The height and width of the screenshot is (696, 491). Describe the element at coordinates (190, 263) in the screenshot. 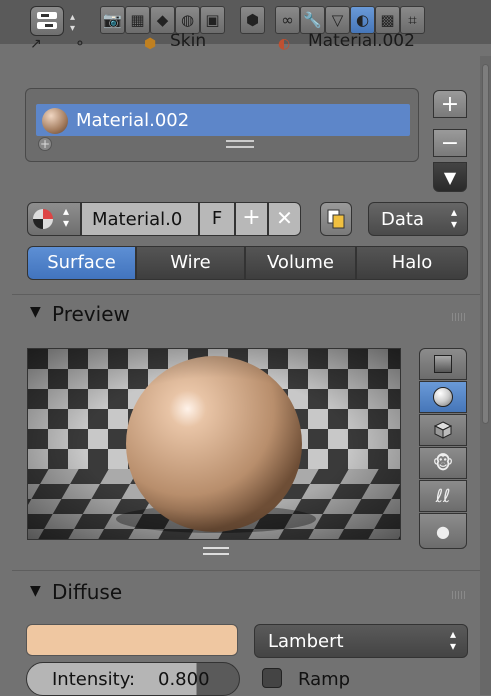

I see `tab-wire: Wire` at that location.